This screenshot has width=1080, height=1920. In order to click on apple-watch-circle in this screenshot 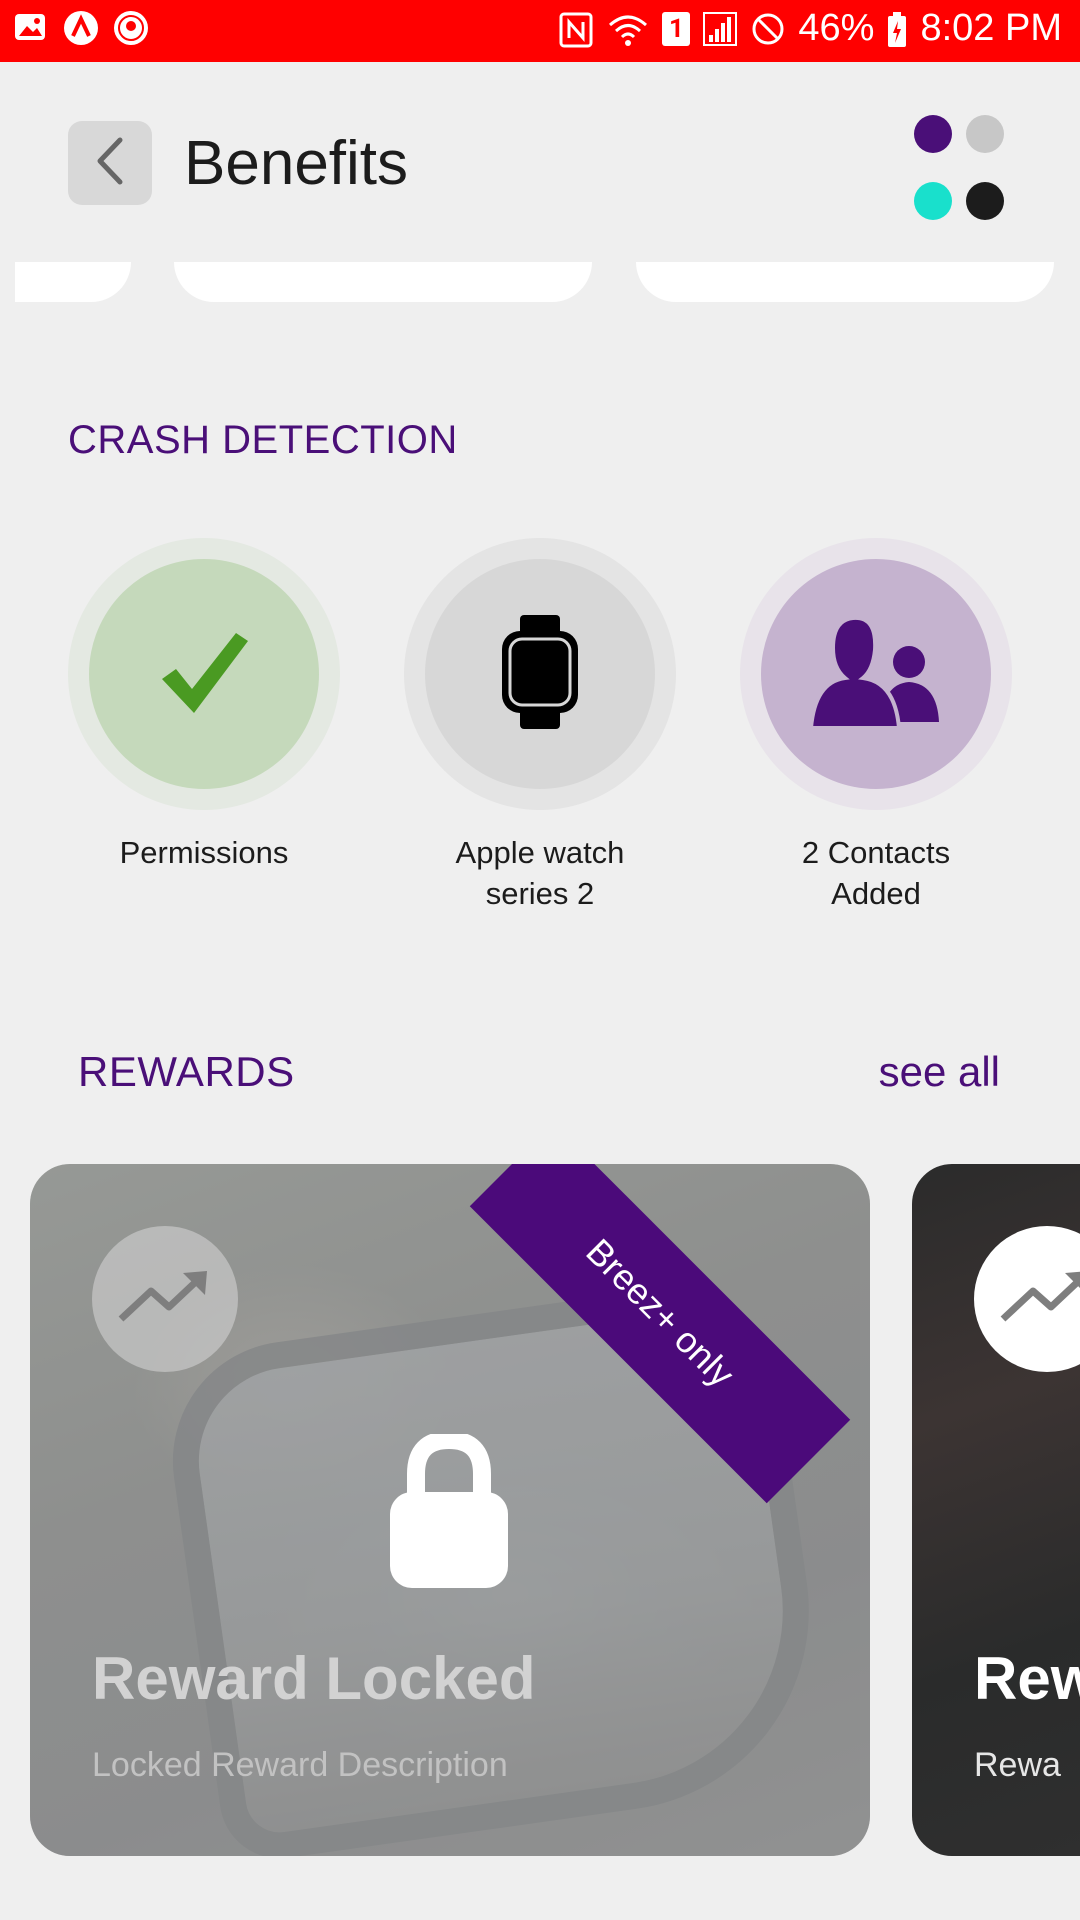, I will do `click(540, 674)`.